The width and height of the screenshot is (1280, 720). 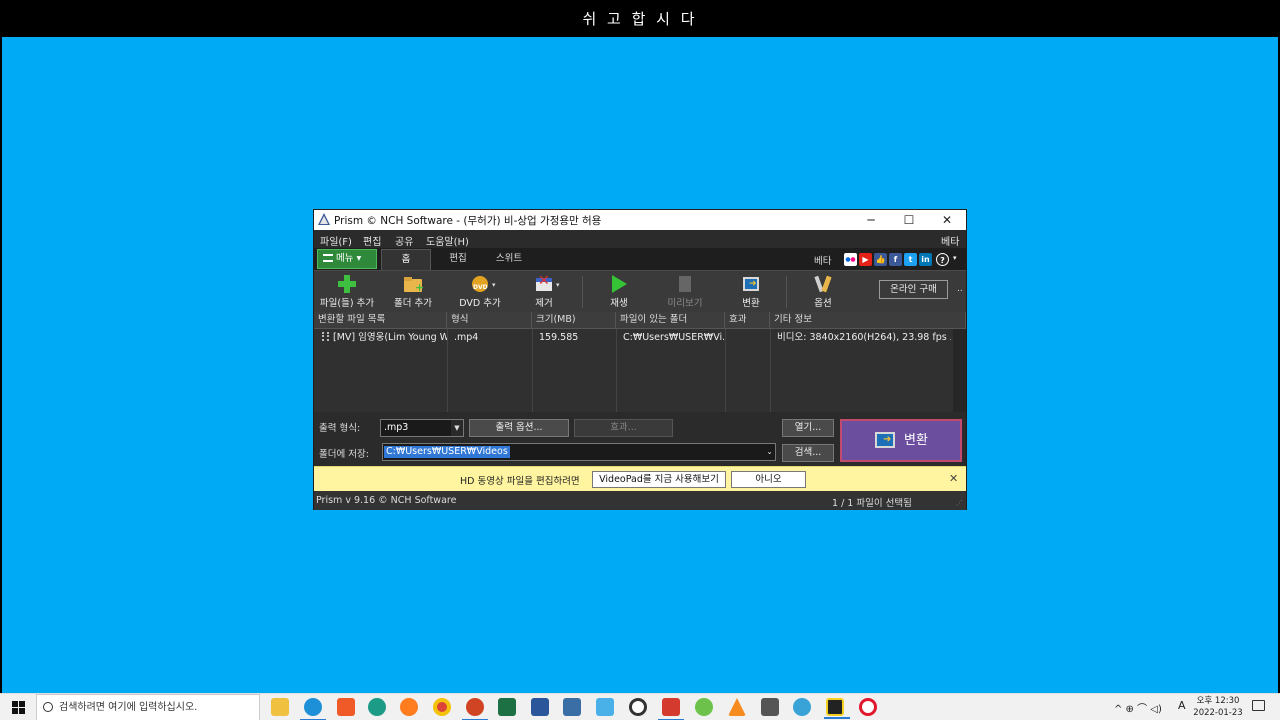 I want to click on column-header-size: 크기(MB), so click(x=574, y=320).